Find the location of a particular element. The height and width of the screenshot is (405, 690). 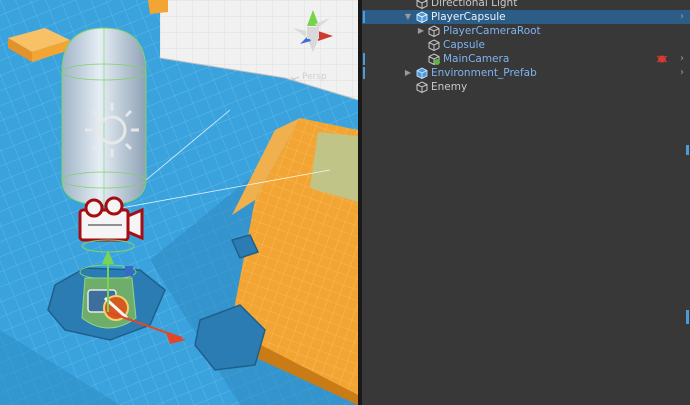

expand-arrow-icon: ▼ is located at coordinates (408, 17).